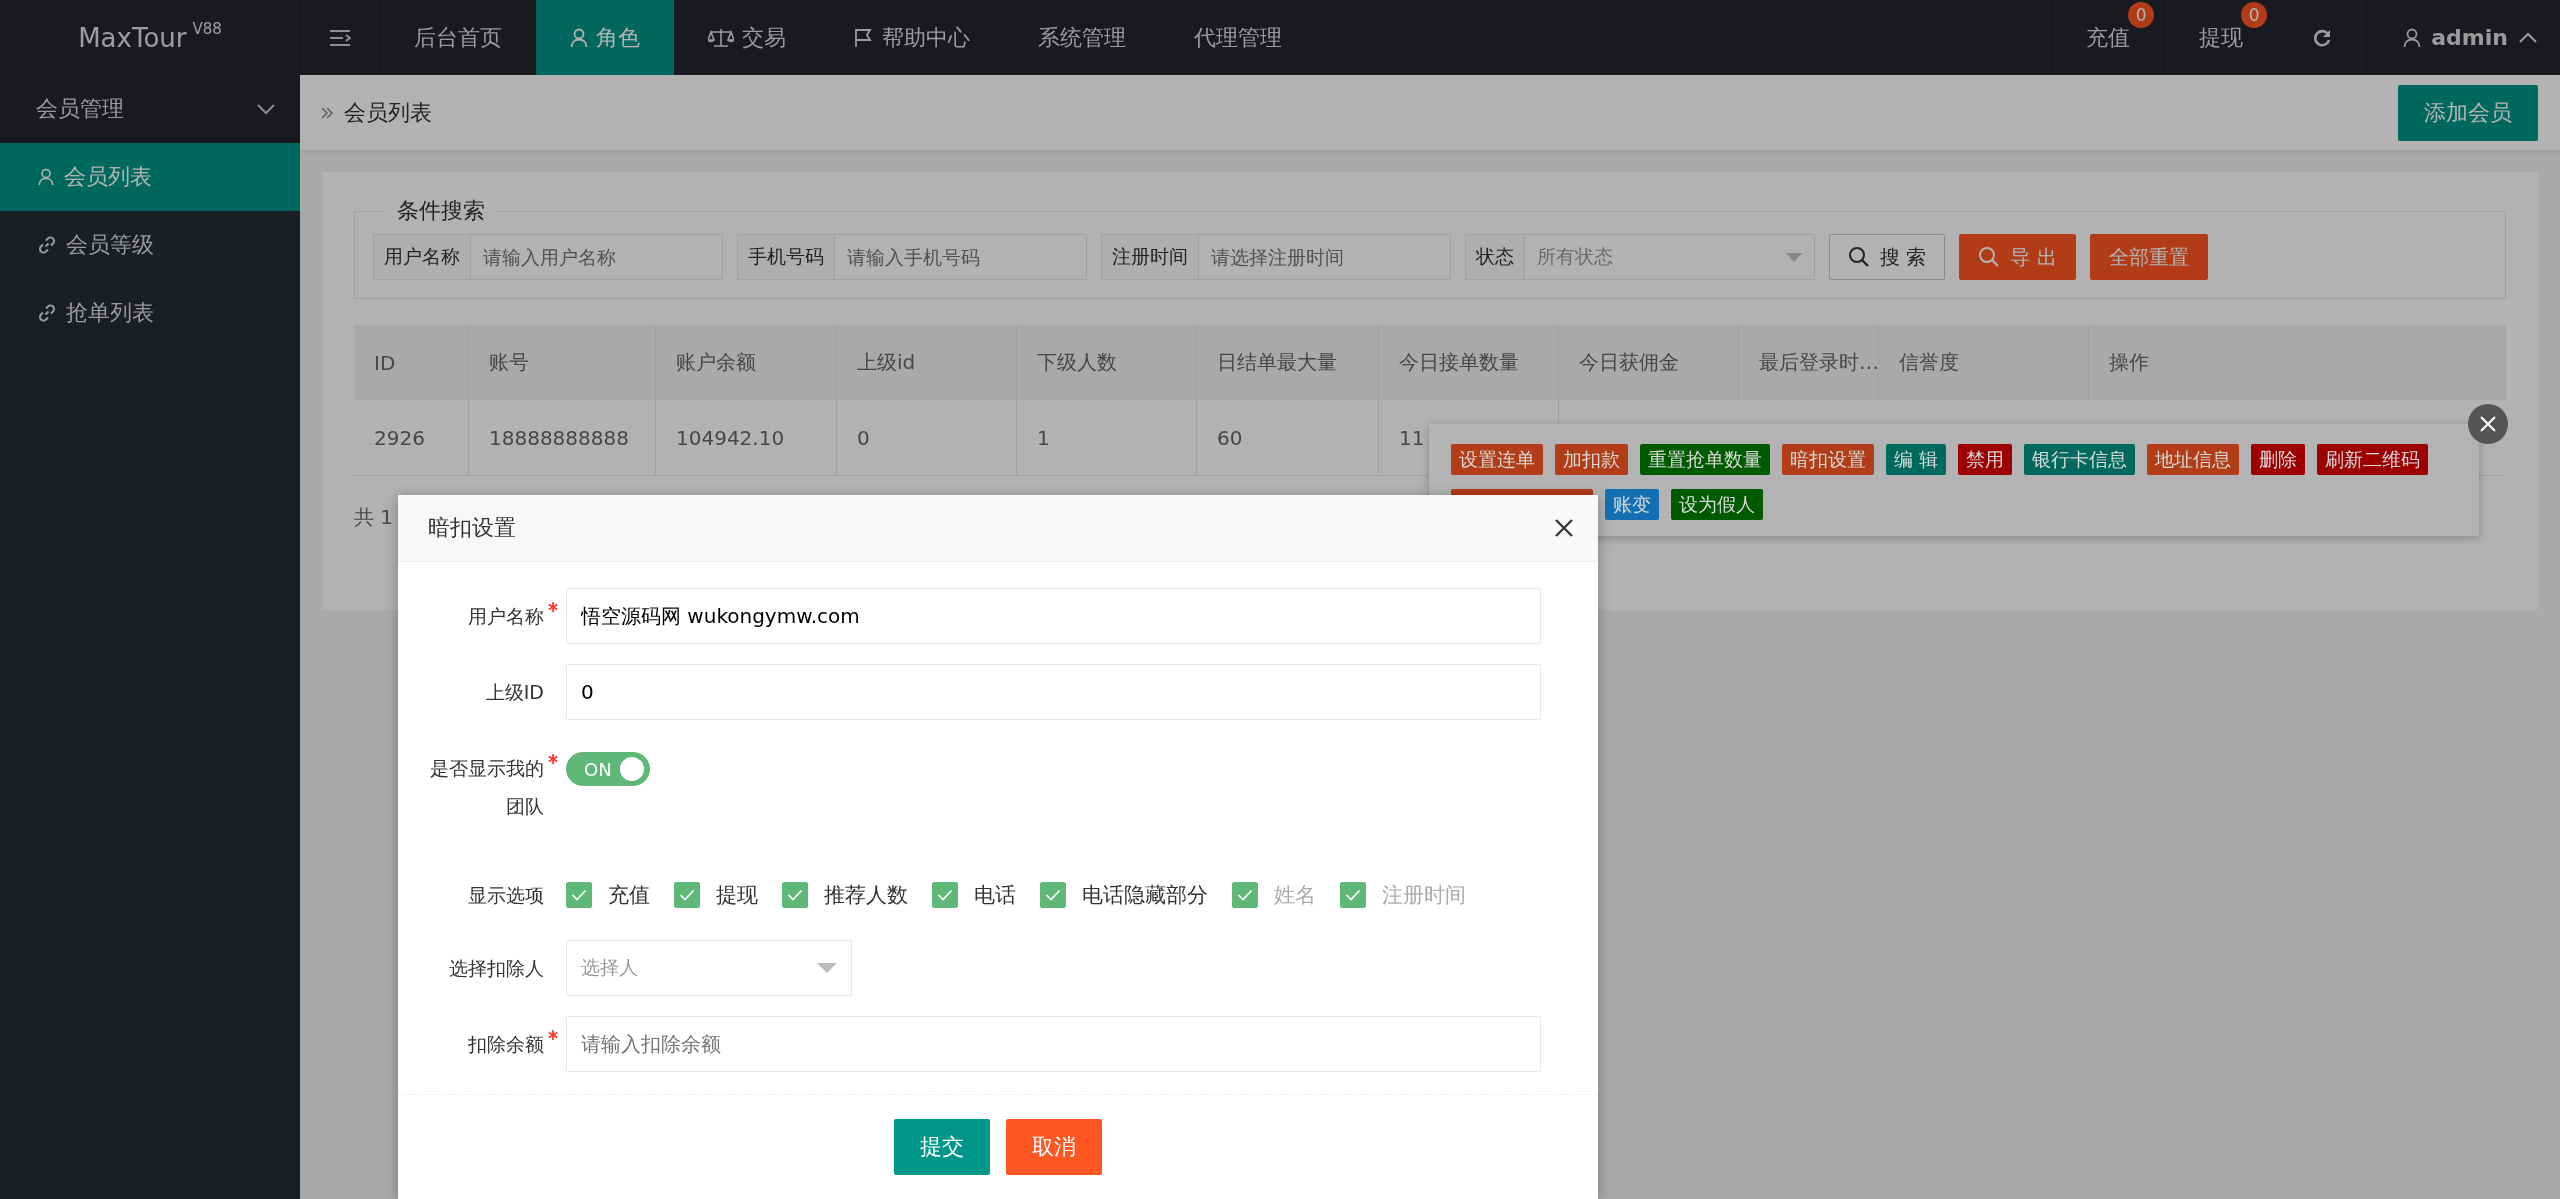  I want to click on field-label: 显示选项, so click(505, 895).